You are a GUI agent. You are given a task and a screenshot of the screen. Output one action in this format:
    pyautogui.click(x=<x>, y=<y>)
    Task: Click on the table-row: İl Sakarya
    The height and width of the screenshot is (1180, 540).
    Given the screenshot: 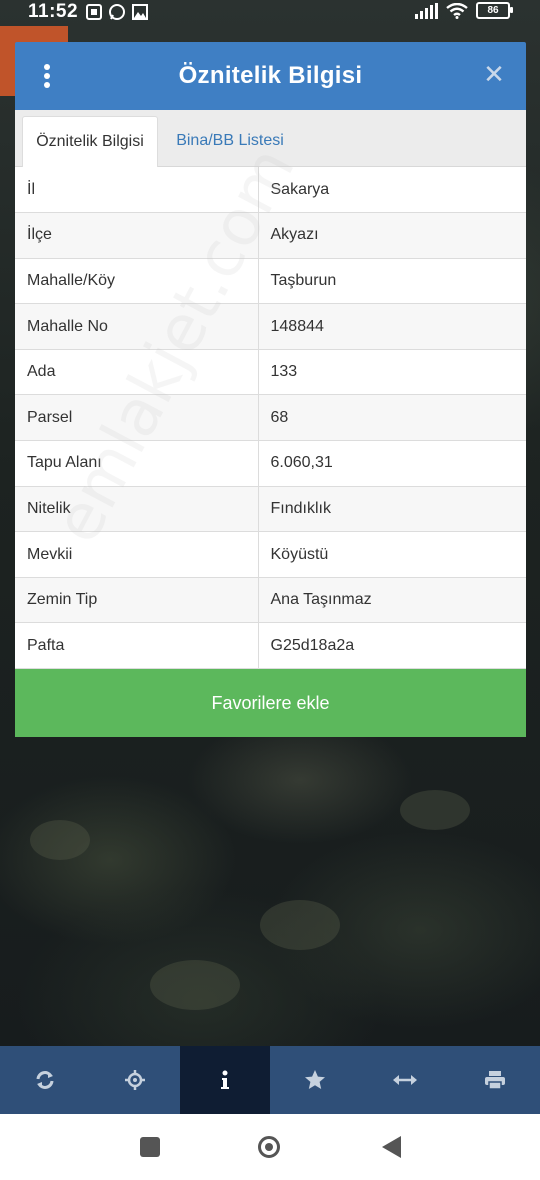 What is the action you would take?
    pyautogui.click(x=270, y=190)
    